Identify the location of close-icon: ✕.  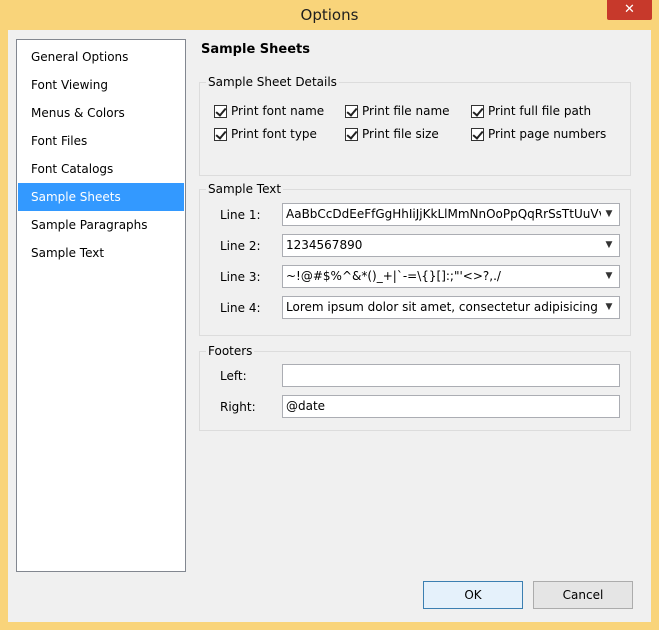
(629, 9).